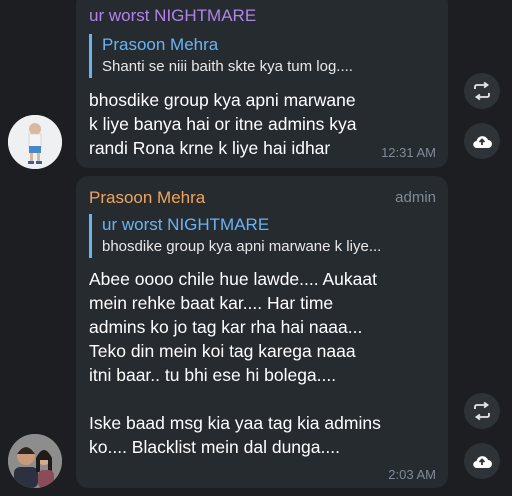 This screenshot has width=512, height=496. What do you see at coordinates (408, 152) in the screenshot?
I see `message-time: 12:31 AM` at bounding box center [408, 152].